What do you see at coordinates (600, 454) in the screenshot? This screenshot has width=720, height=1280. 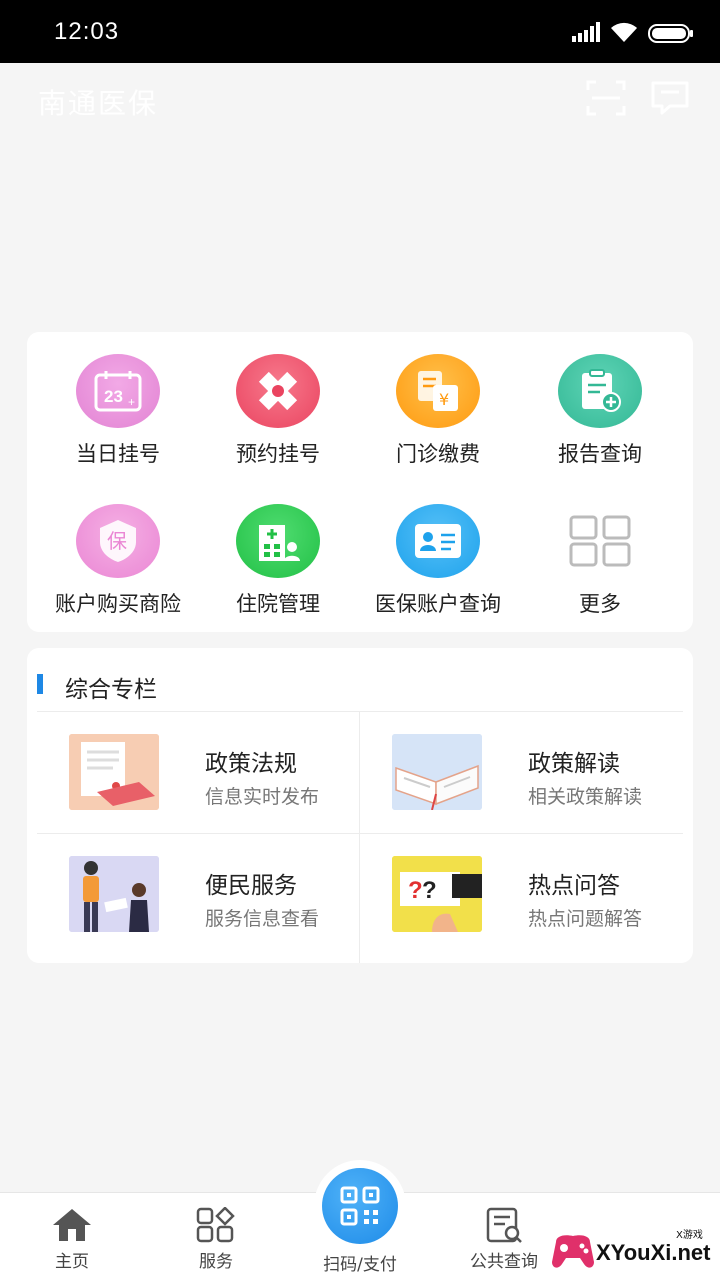 I see `service-label: 报告查询` at bounding box center [600, 454].